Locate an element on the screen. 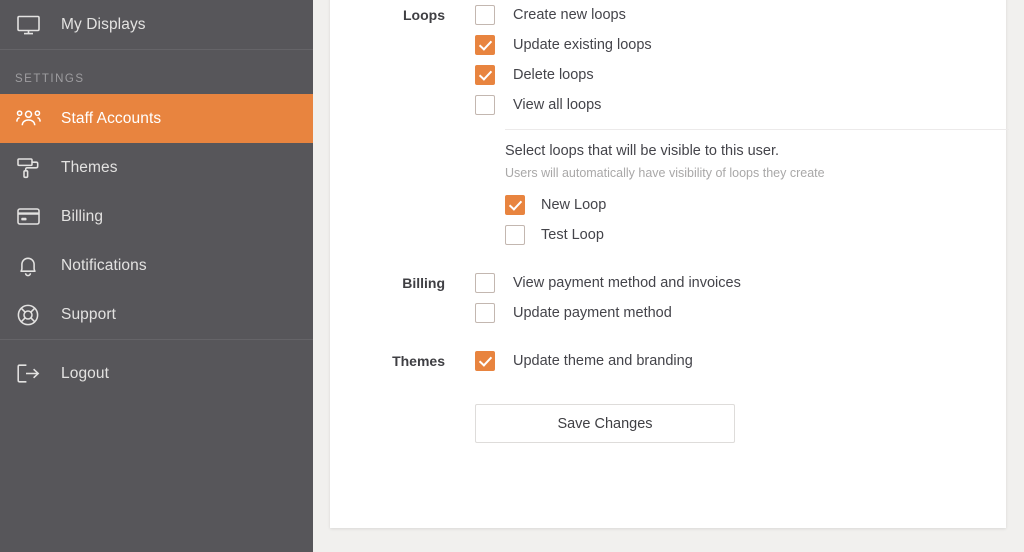  logout-arrow-icon is located at coordinates (28, 374).